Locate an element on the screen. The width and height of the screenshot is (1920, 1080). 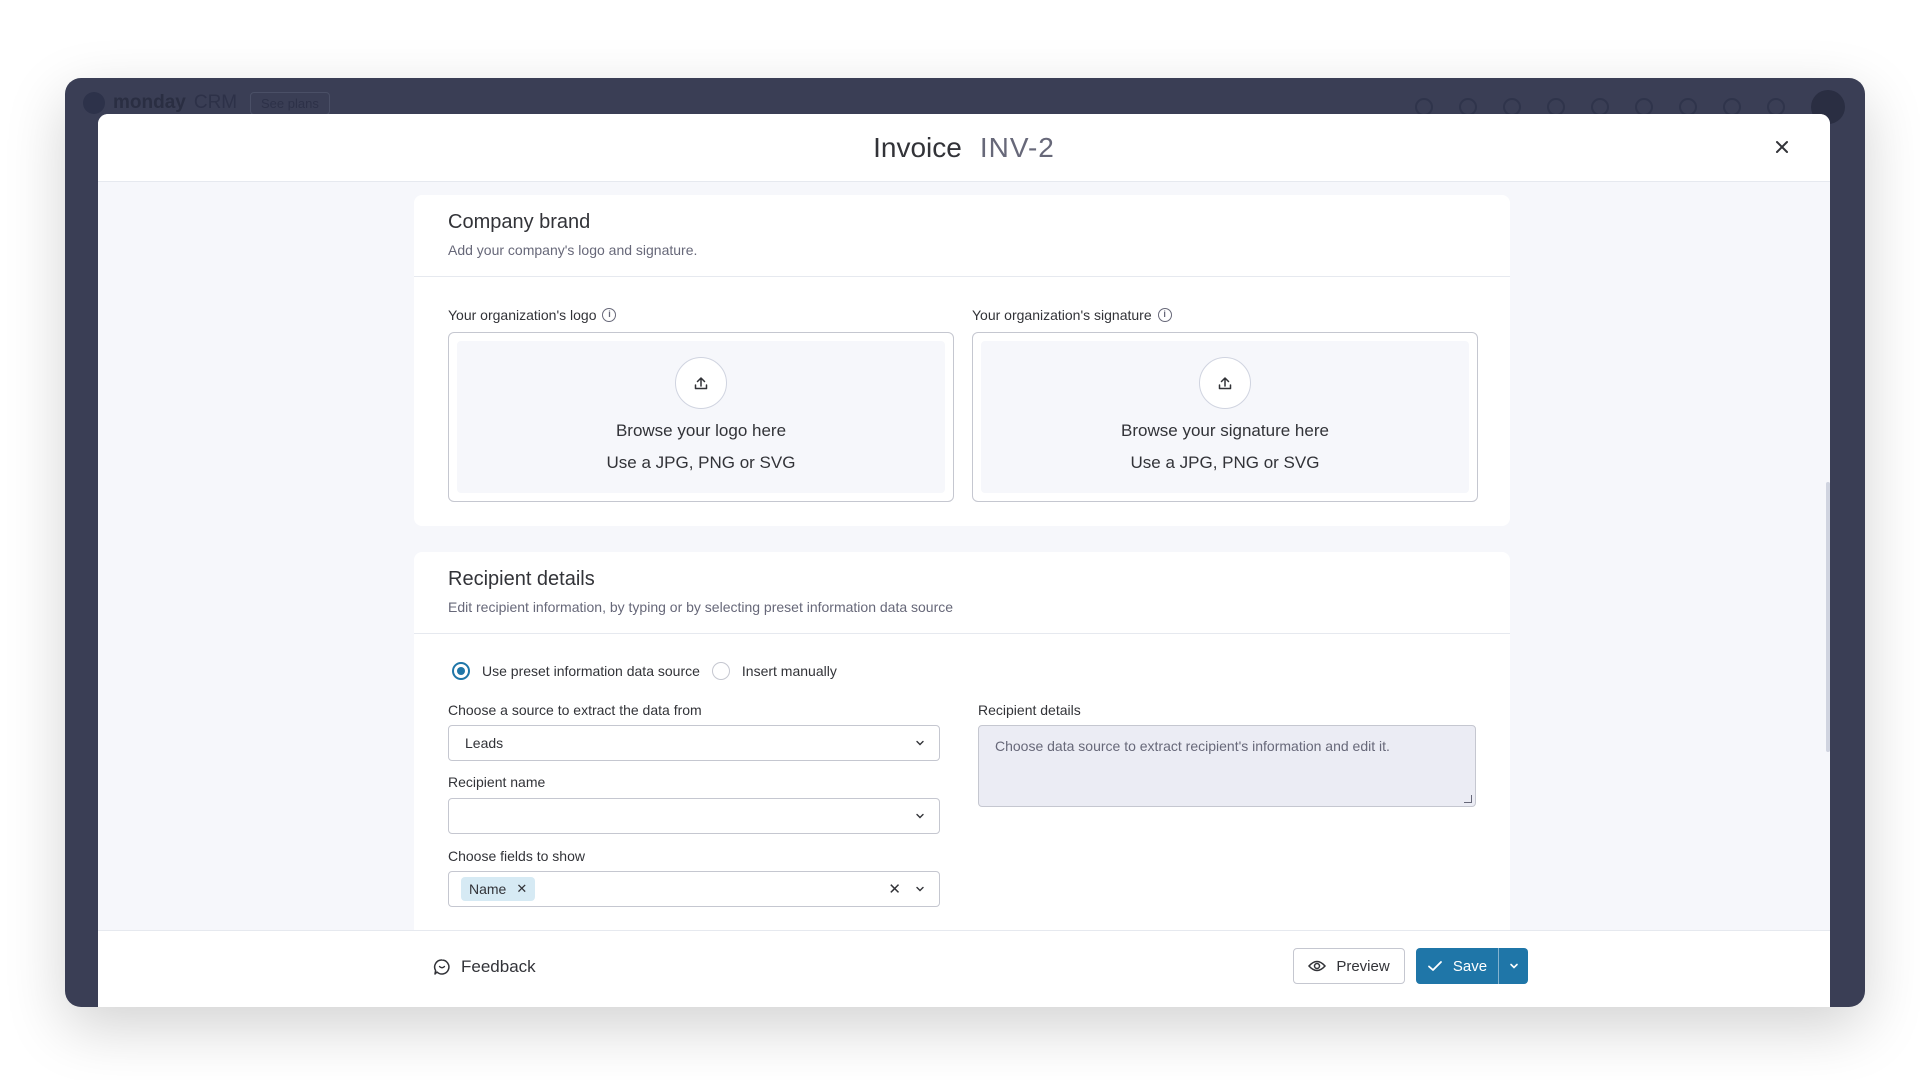
logo-browse-text: Browse your logo here is located at coordinates (701, 430).